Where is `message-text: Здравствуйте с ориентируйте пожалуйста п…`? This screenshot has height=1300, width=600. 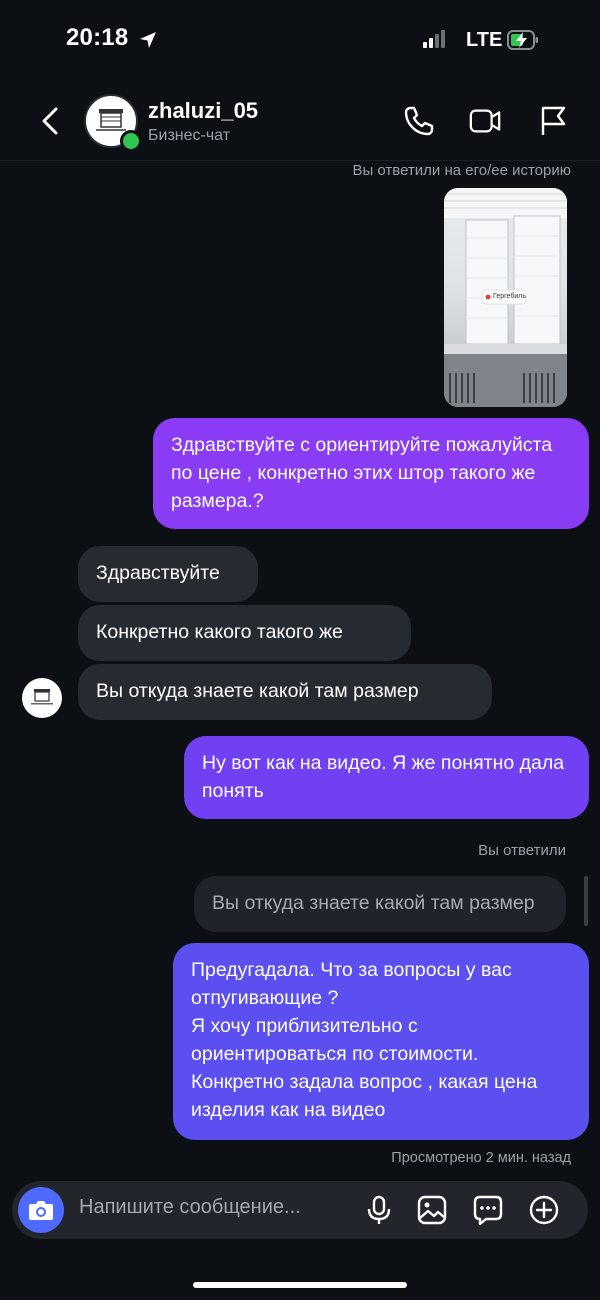 message-text: Здравствуйте с ориентируйте пожалуйста п… is located at coordinates (362, 473).